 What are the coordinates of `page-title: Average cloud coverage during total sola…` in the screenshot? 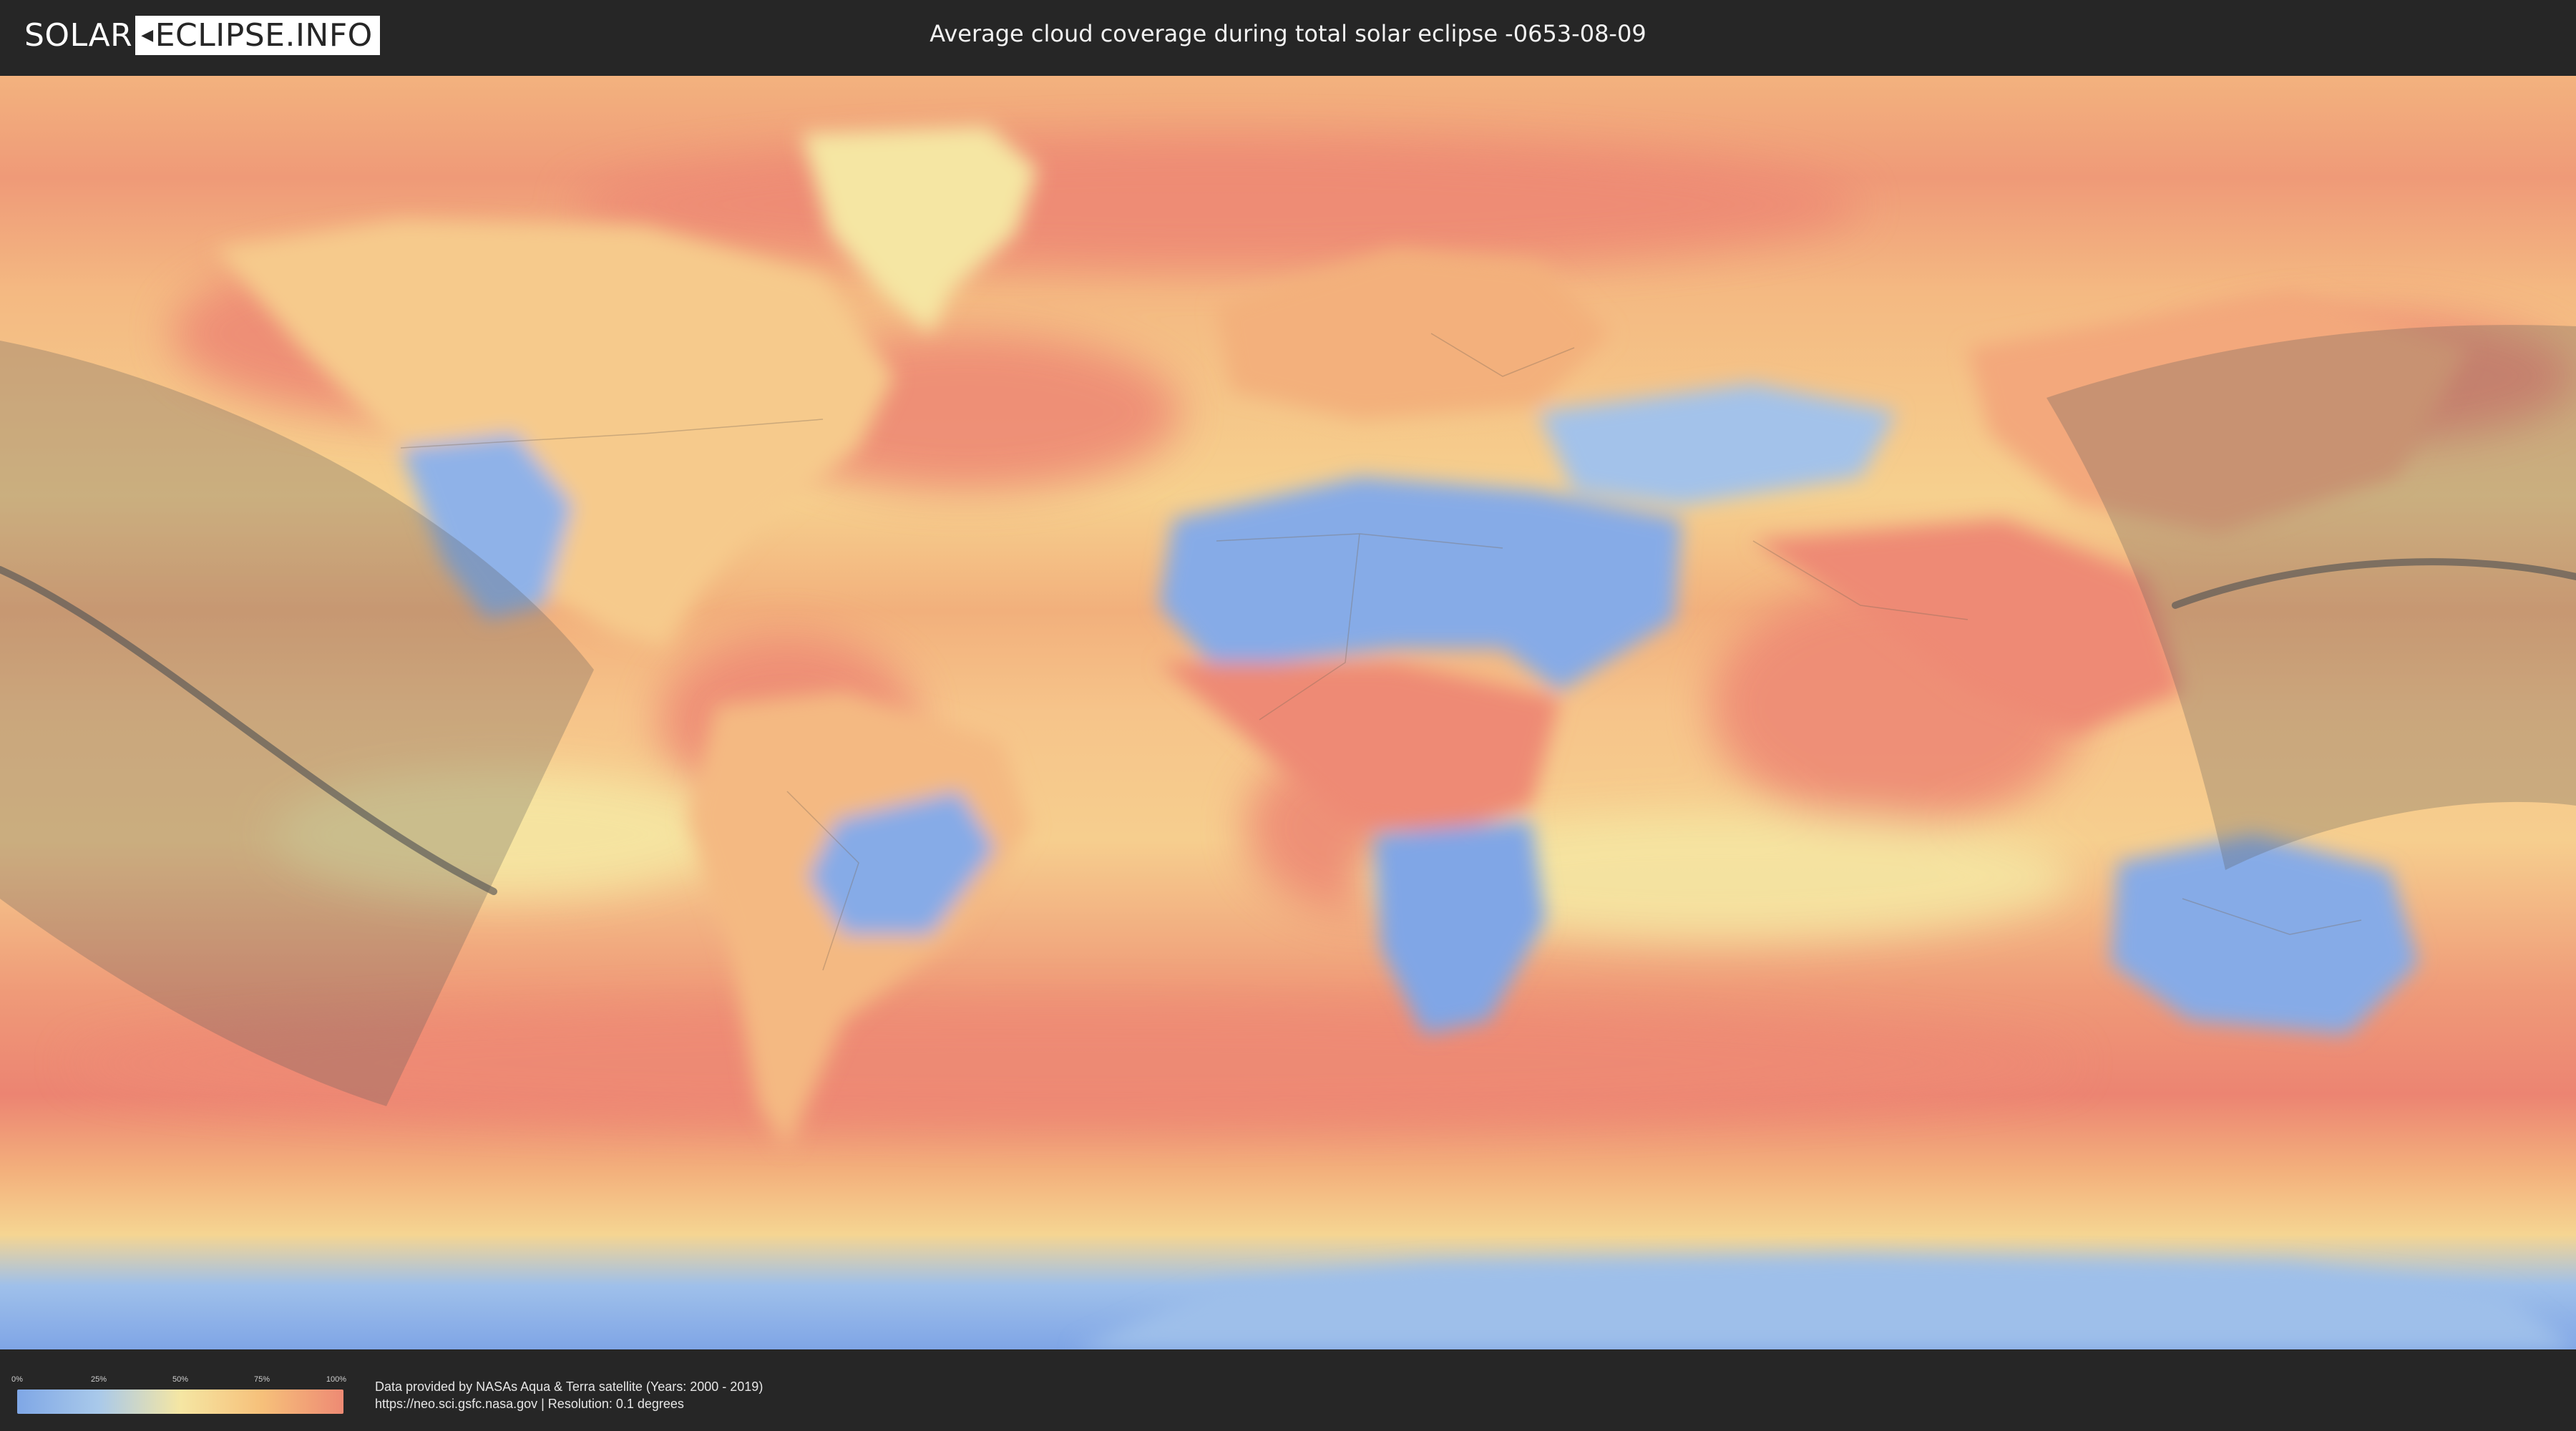 It's located at (1288, 33).